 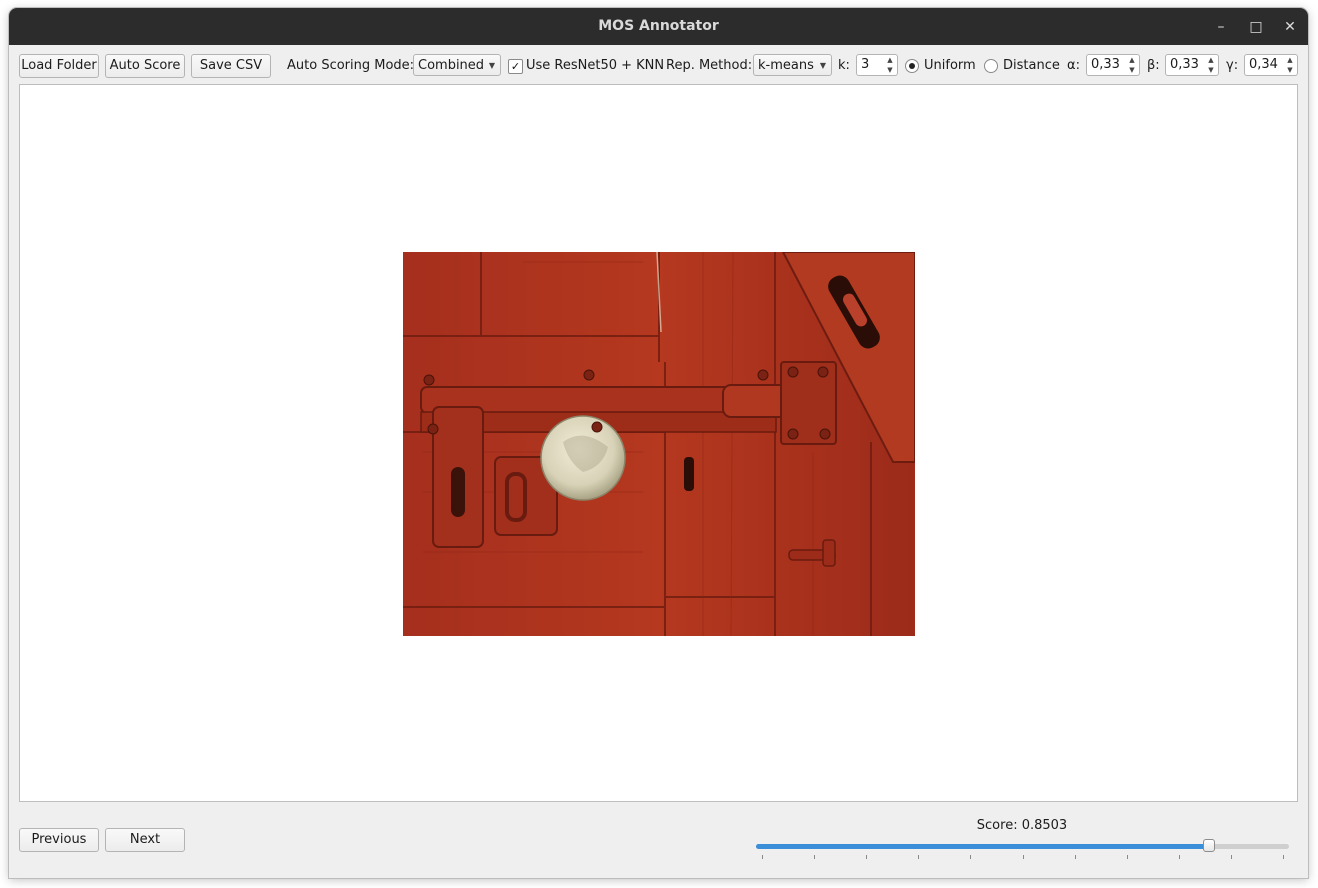 I want to click on beta-spinbox: 0,33 ▲ ▼, so click(x=1192, y=65).